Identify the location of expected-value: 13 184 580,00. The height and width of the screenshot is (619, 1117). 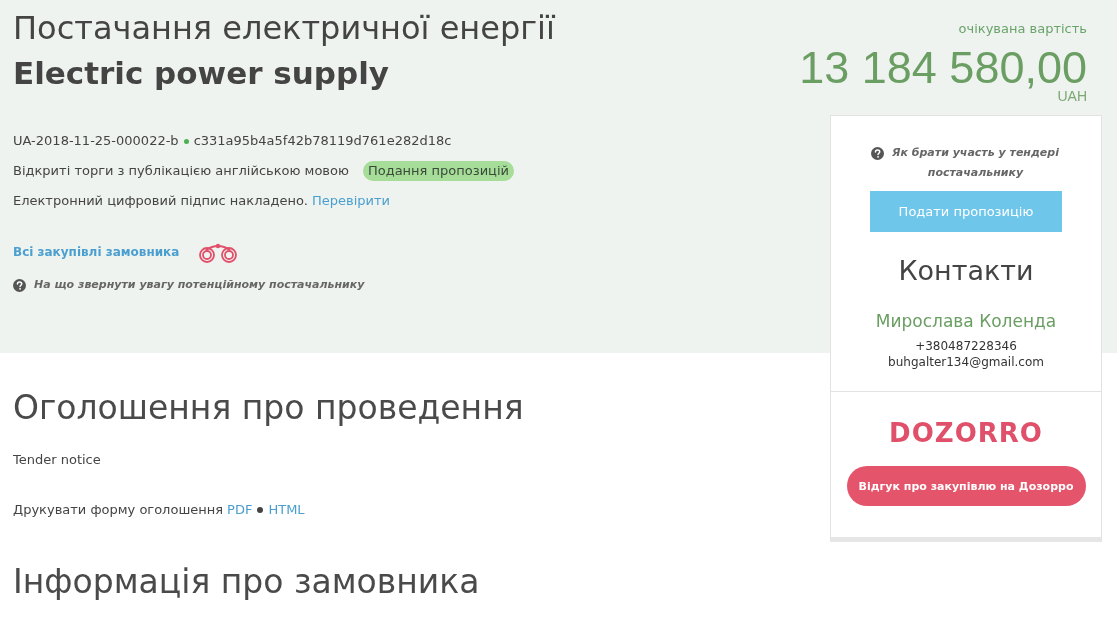
(943, 68).